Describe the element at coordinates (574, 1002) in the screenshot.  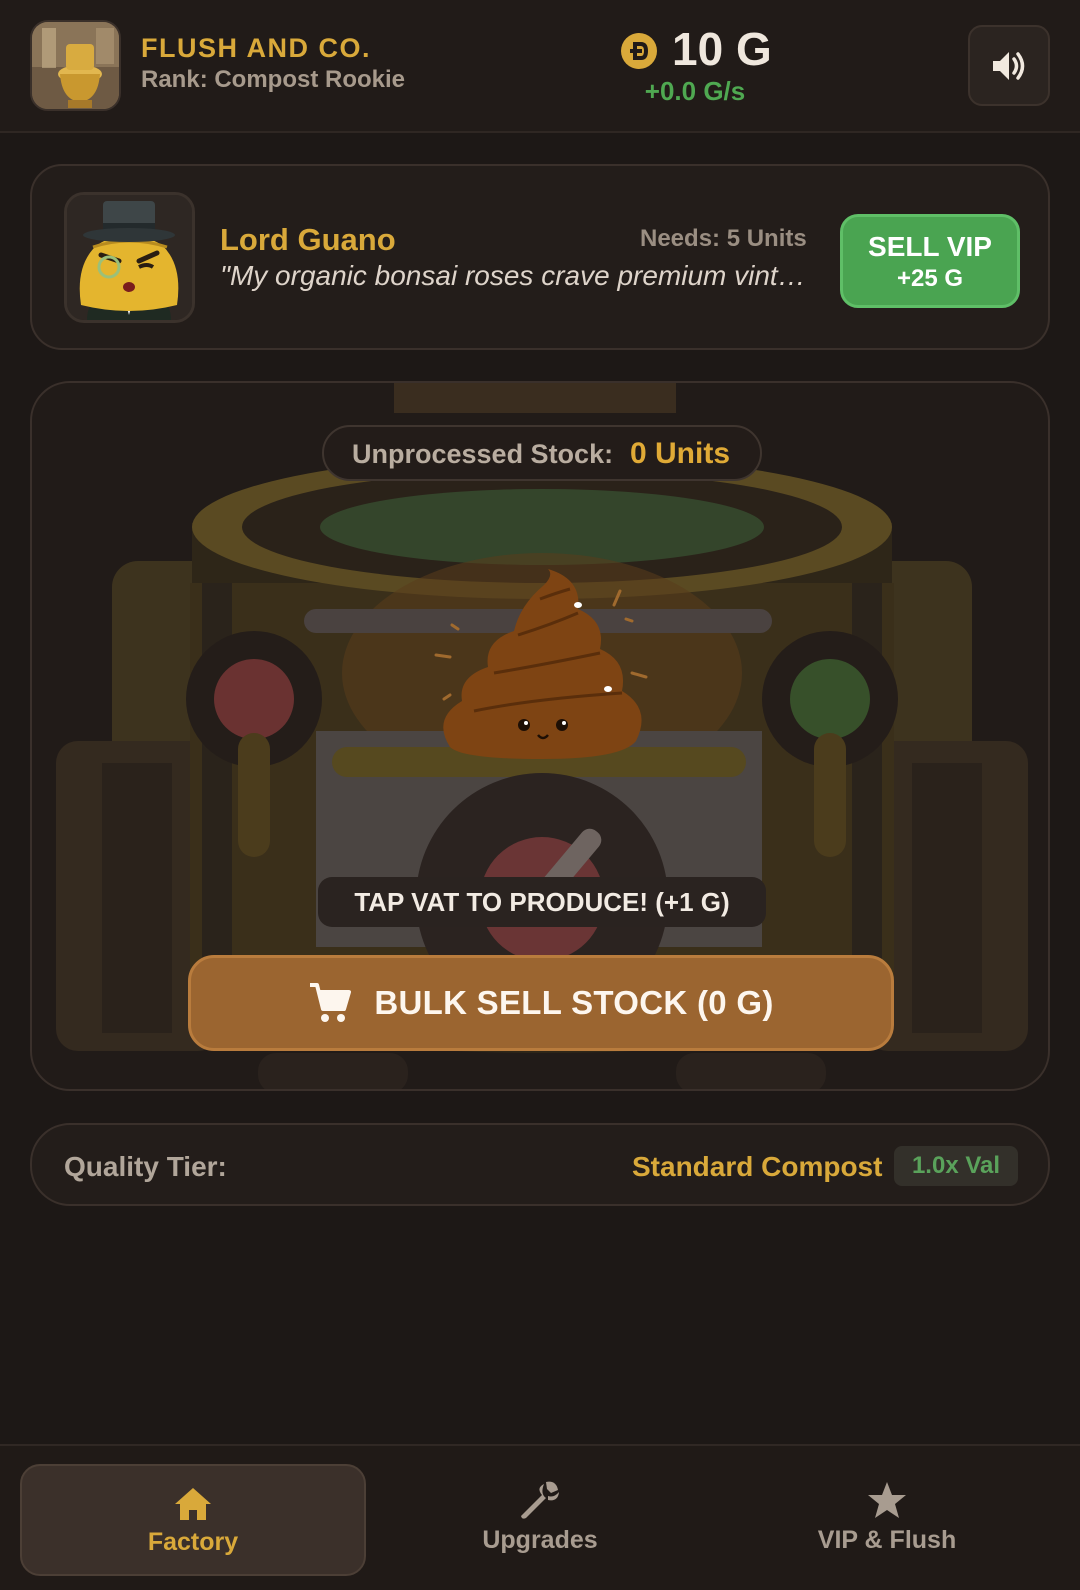
I see `bulk-sell-label: BULK SELL STOCK (0 G)` at that location.